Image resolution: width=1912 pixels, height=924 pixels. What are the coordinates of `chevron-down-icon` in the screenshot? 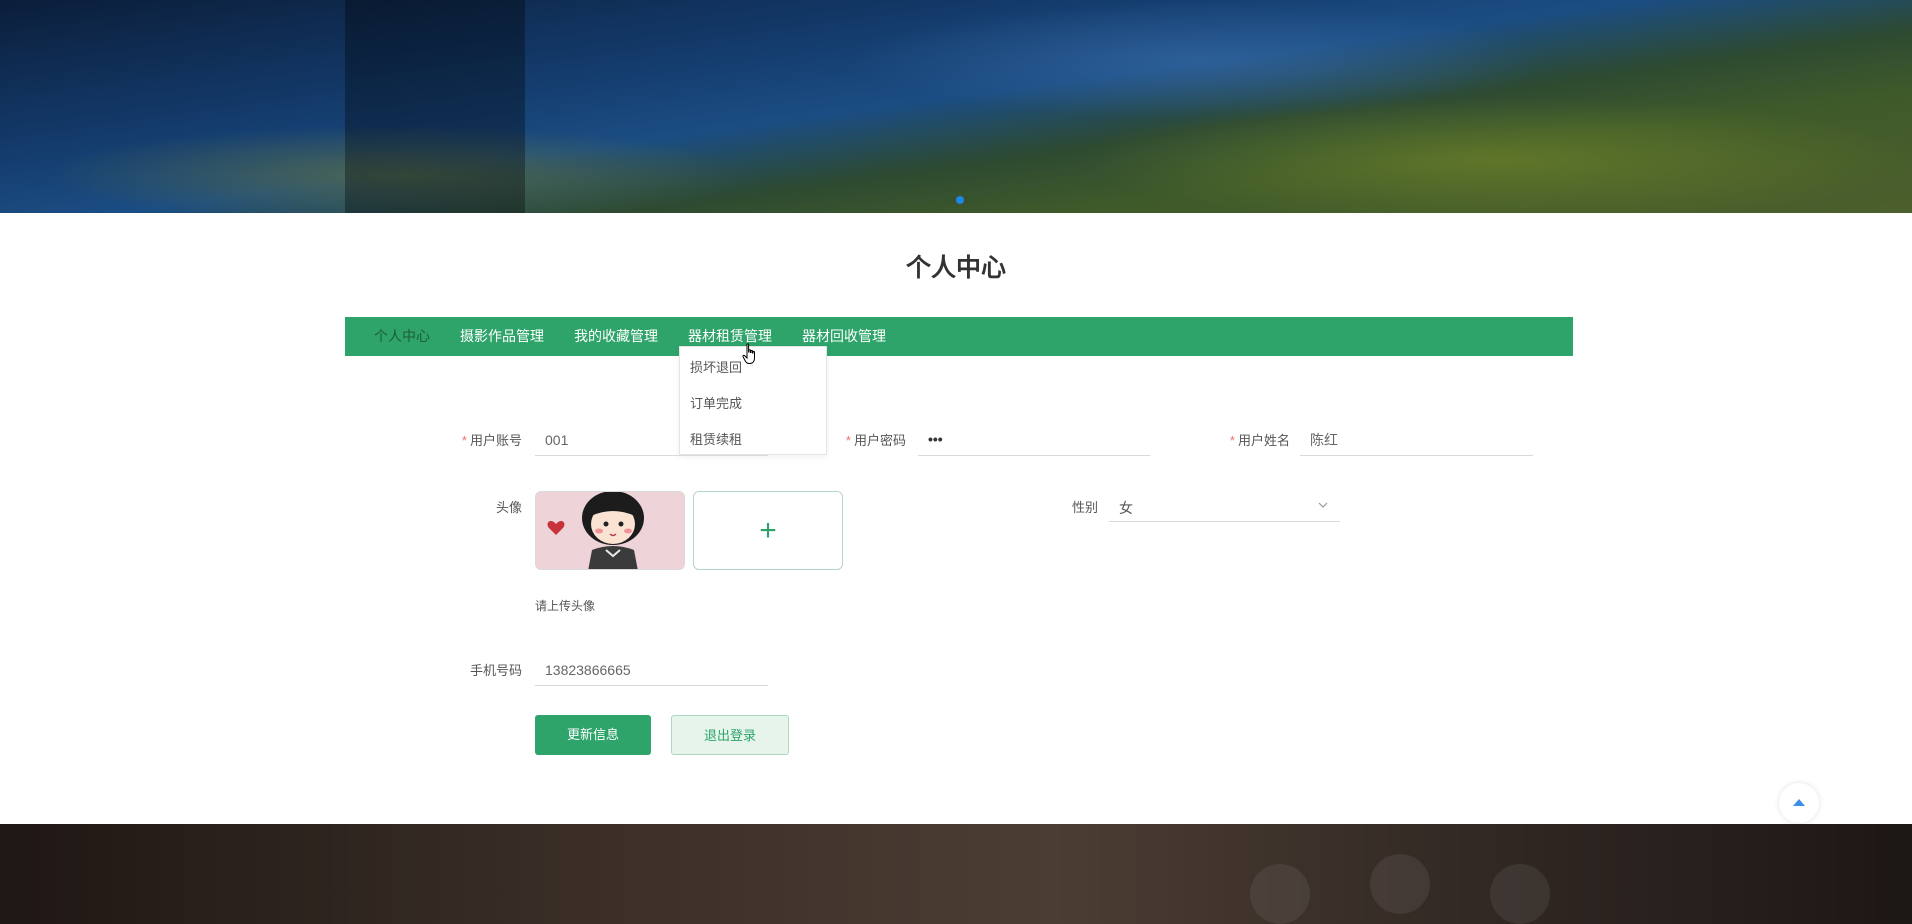 It's located at (1323, 505).